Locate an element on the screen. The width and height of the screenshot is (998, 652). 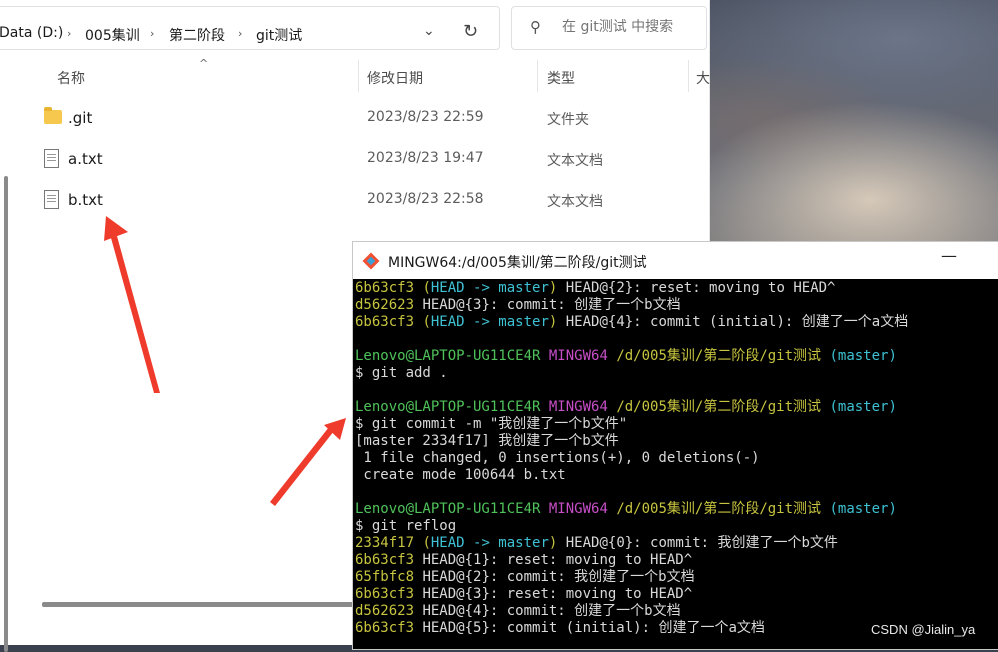
terminal-line: $ git add . is located at coordinates (675, 373).